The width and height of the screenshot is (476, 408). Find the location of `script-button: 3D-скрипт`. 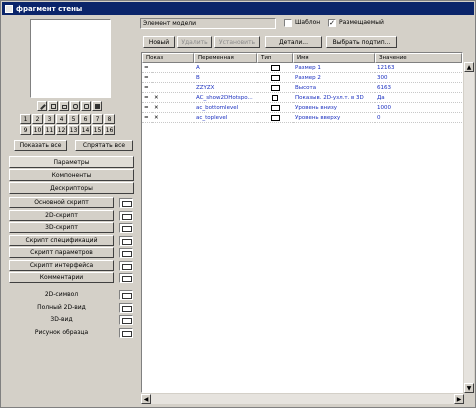

script-button: 3D-скрипт is located at coordinates (61, 227).